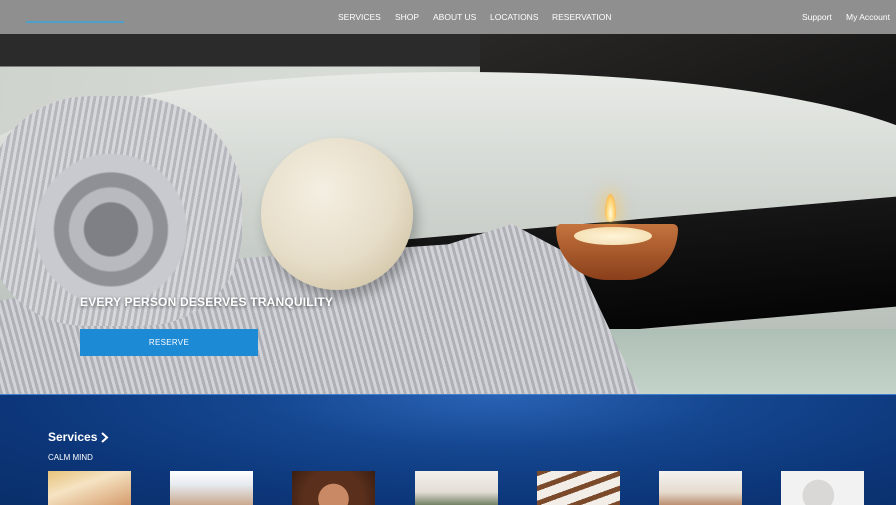 This screenshot has width=896, height=505. I want to click on calm-mind-label: CALM MIND, so click(70, 457).